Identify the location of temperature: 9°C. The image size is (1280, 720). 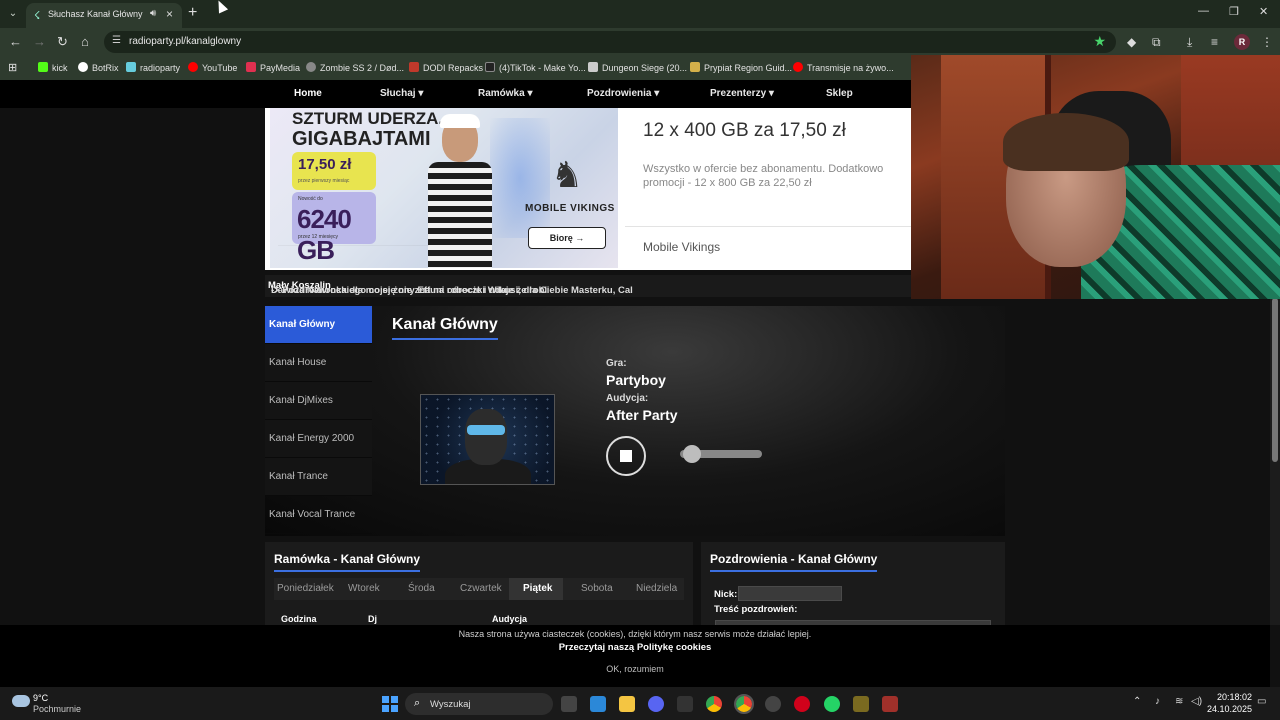
(40, 698).